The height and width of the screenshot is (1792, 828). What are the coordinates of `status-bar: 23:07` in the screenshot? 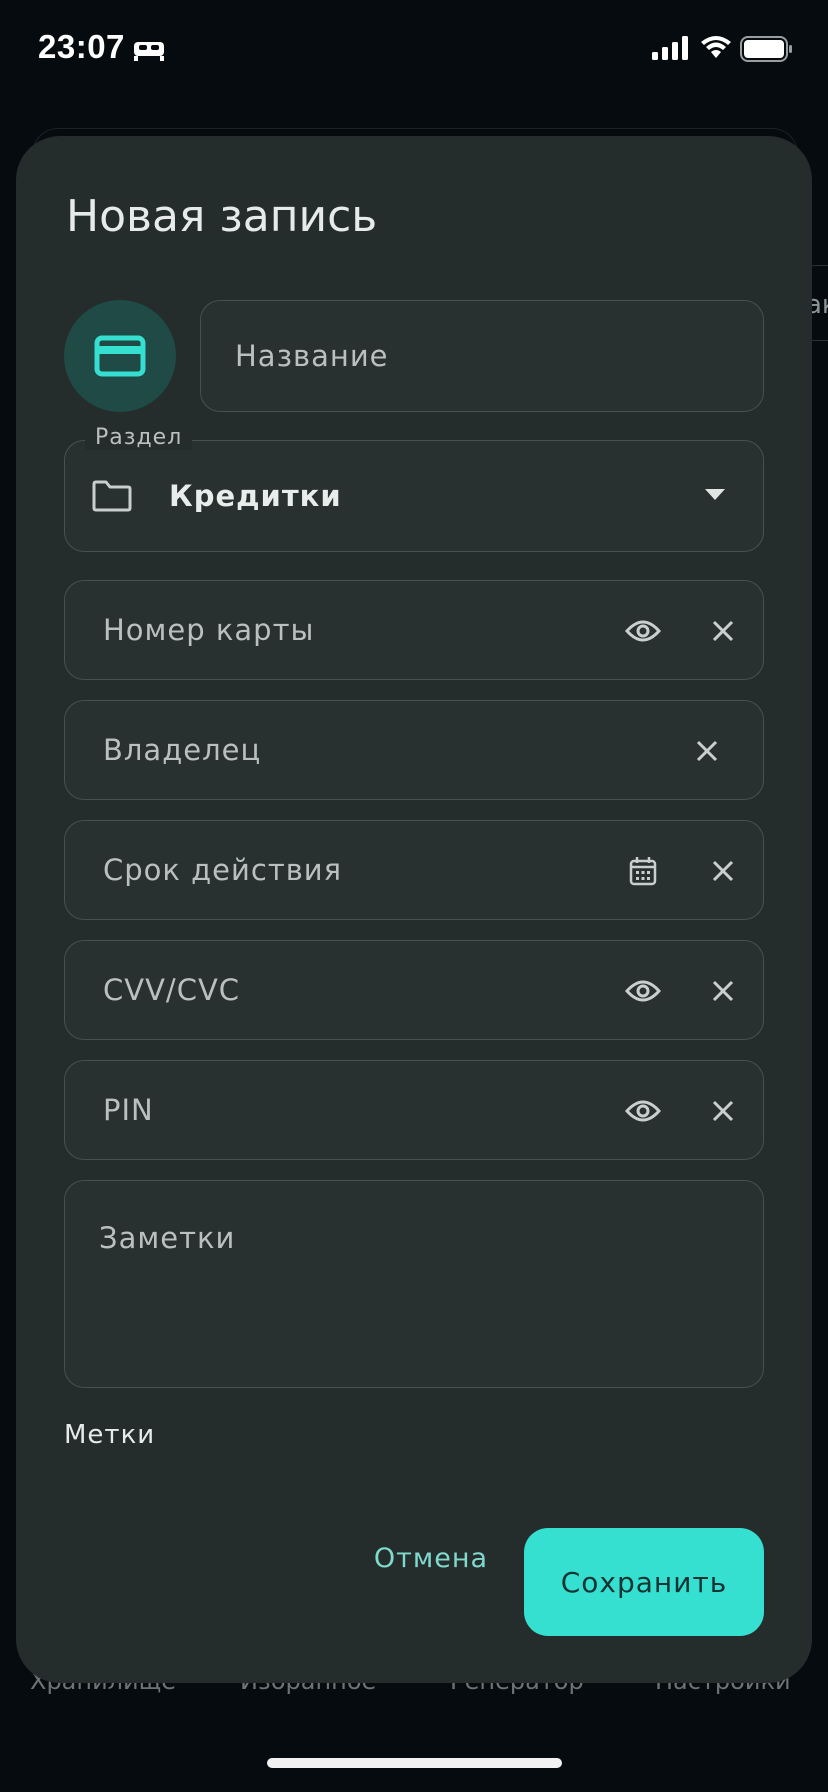 It's located at (414, 50).